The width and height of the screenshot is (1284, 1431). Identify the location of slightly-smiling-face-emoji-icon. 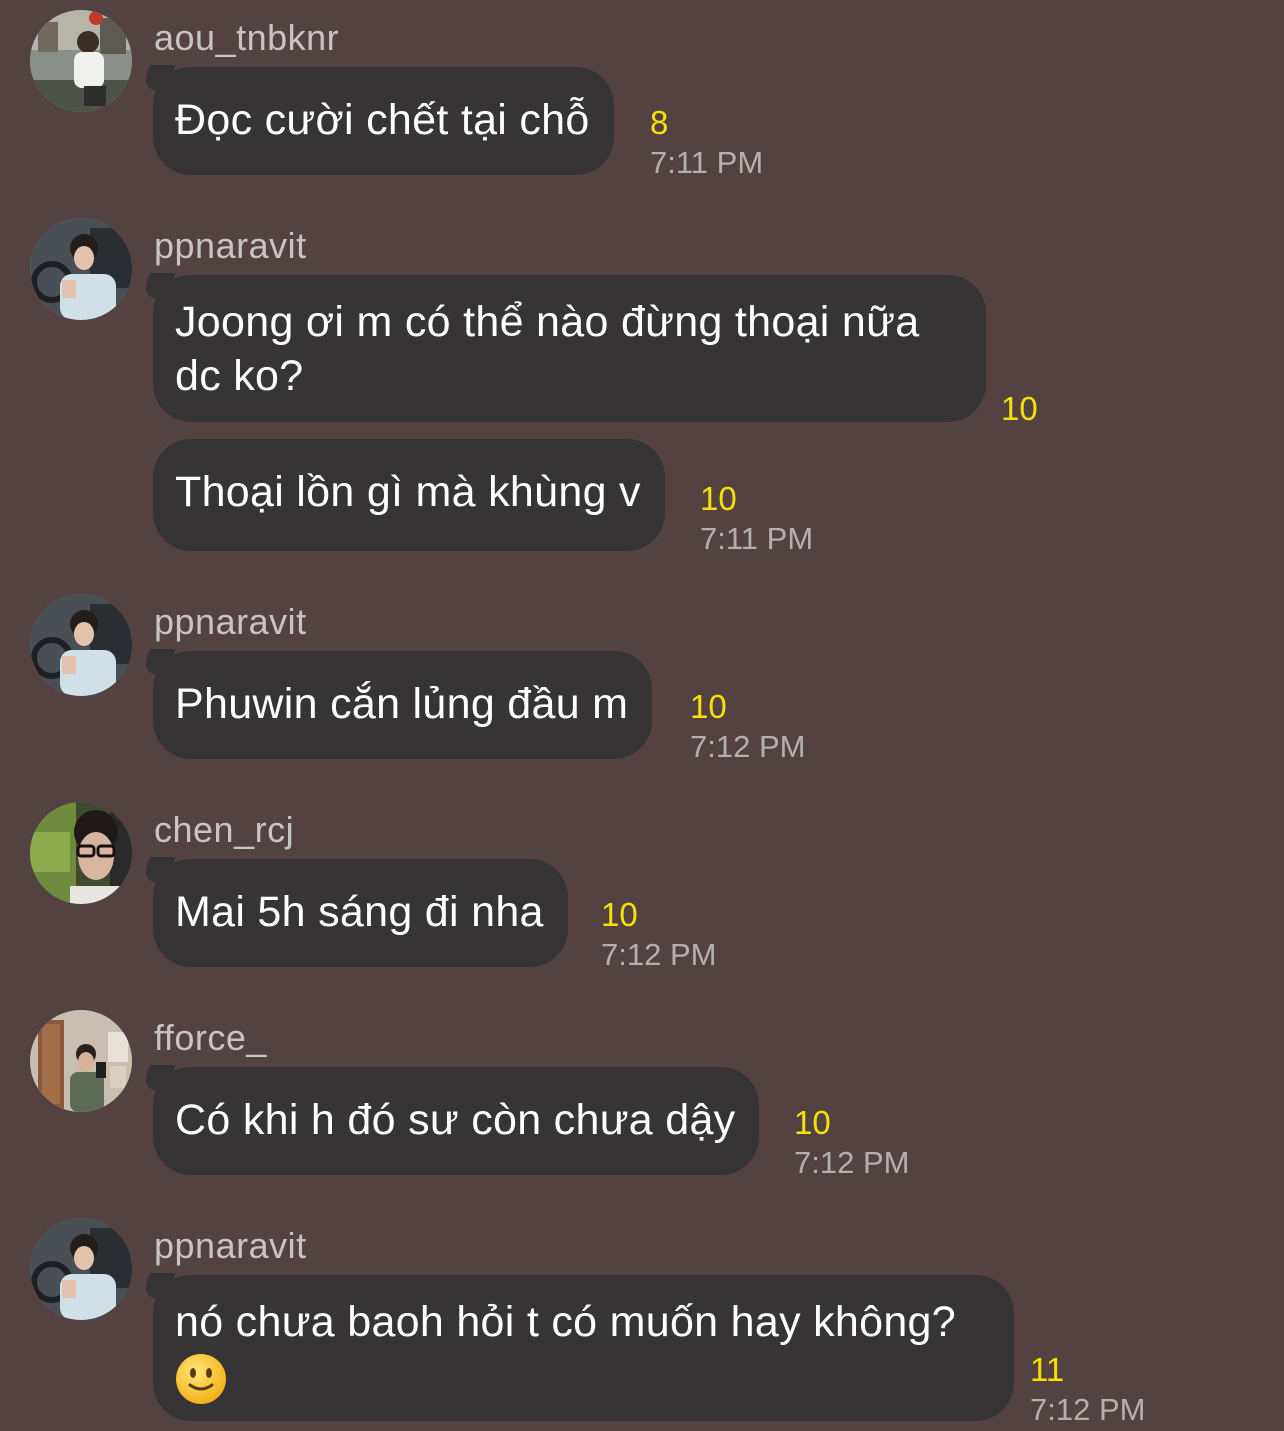
(201, 1378).